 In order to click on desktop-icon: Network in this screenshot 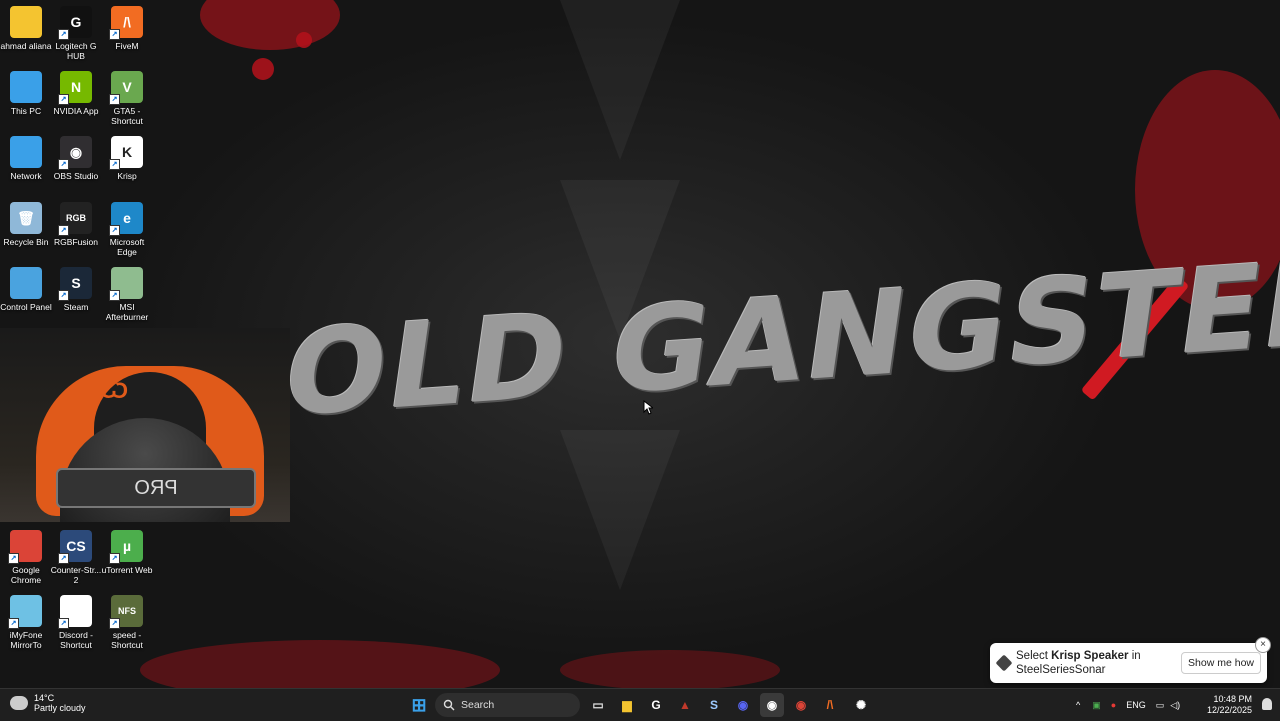, I will do `click(26, 158)`.